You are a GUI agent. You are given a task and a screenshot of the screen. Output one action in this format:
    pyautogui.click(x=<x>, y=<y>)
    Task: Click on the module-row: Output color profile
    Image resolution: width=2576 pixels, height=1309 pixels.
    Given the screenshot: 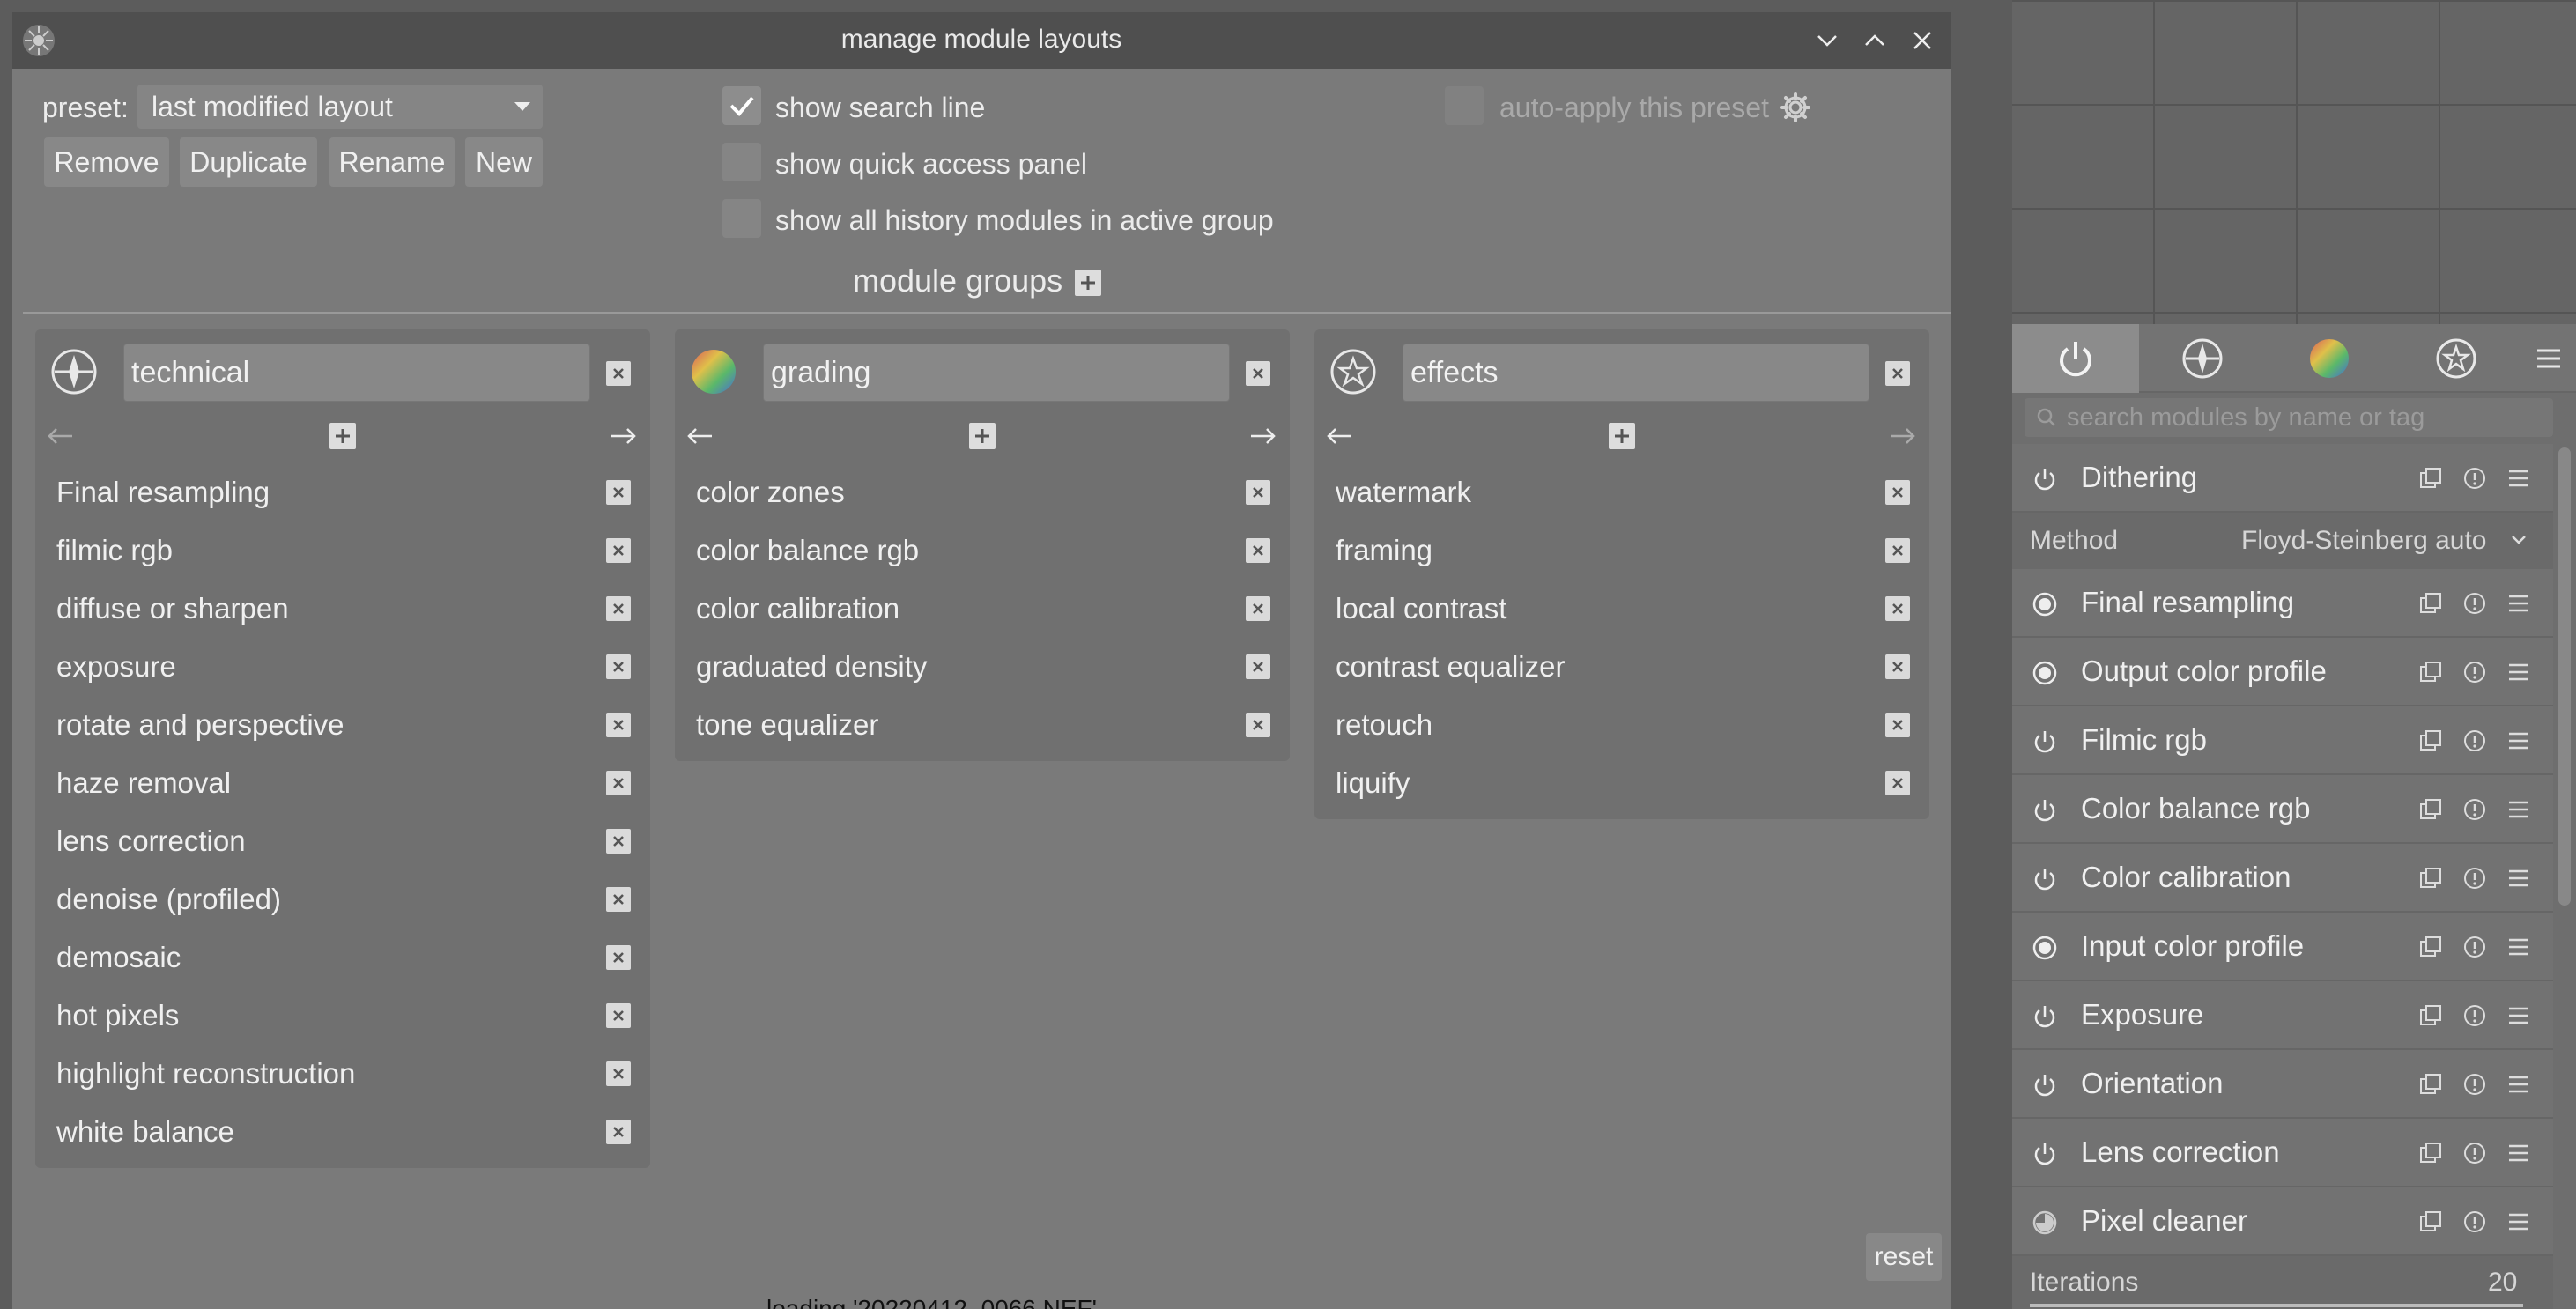 What is the action you would take?
    pyautogui.click(x=2283, y=672)
    